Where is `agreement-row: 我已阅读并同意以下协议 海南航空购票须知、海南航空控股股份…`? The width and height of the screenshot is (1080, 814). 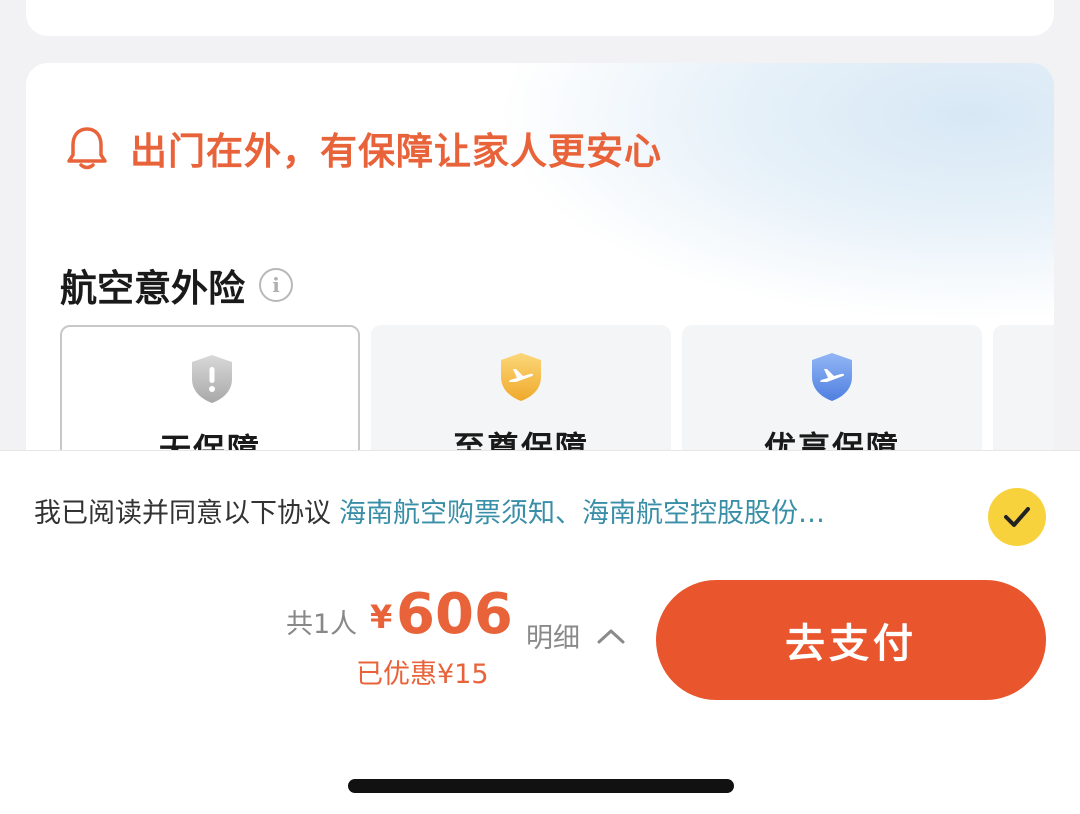 agreement-row: 我已阅读并同意以下协议 海南航空购票须知、海南航空控股股份… is located at coordinates (429, 510).